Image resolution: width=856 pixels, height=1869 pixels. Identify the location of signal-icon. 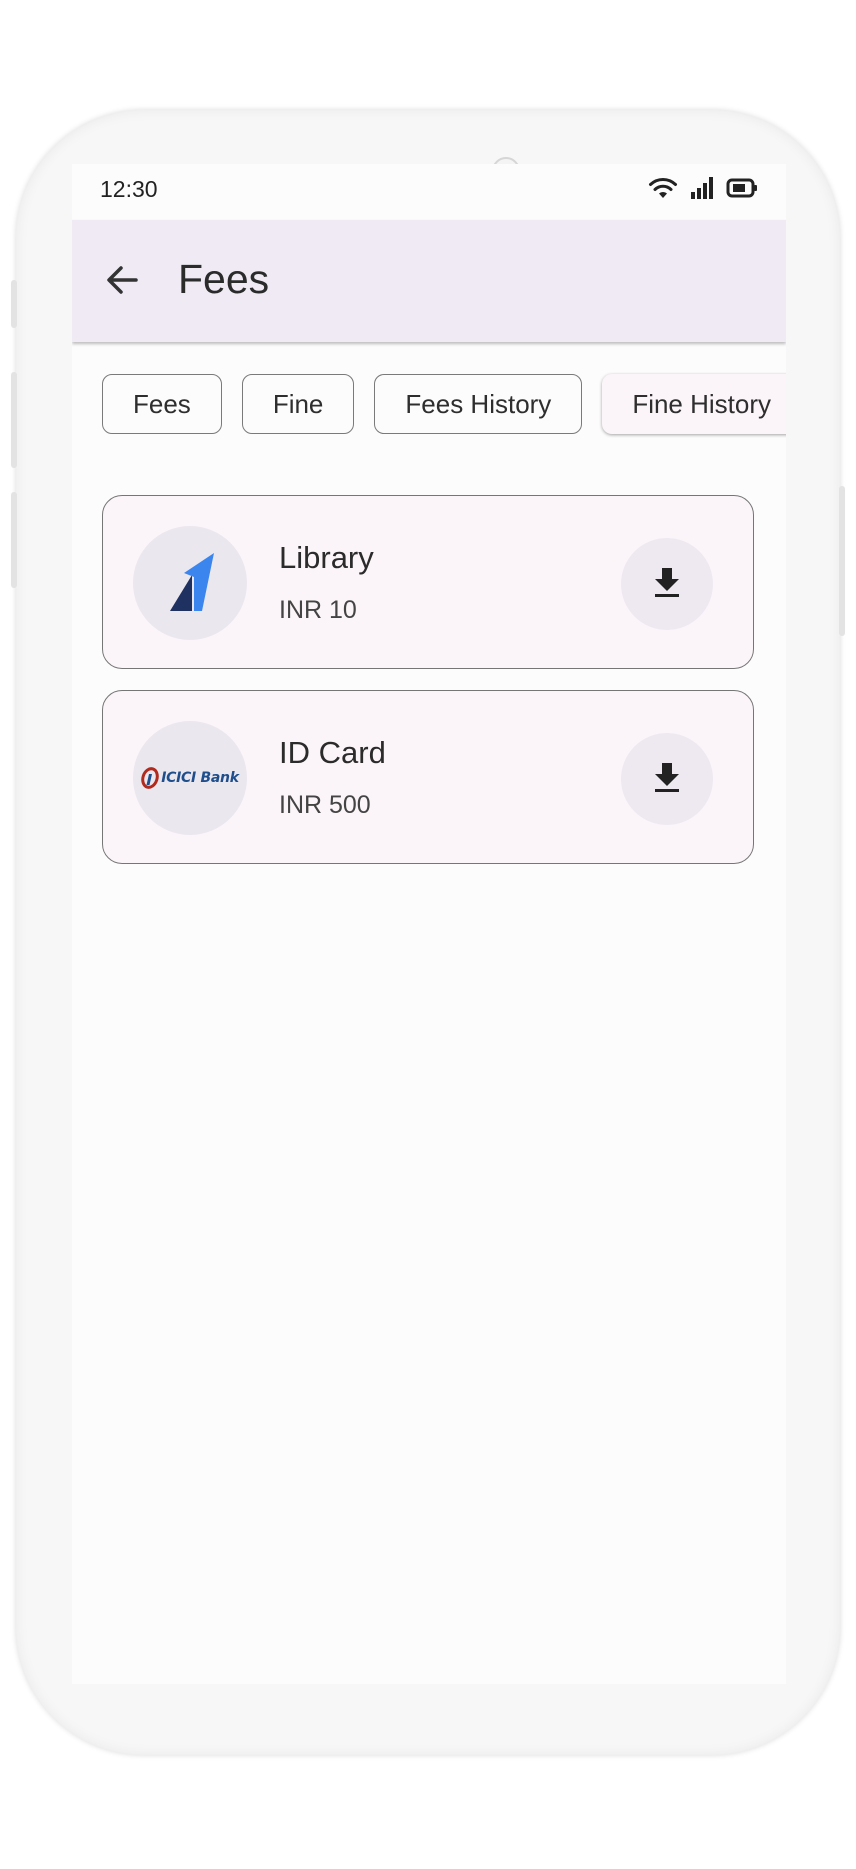
(702, 190).